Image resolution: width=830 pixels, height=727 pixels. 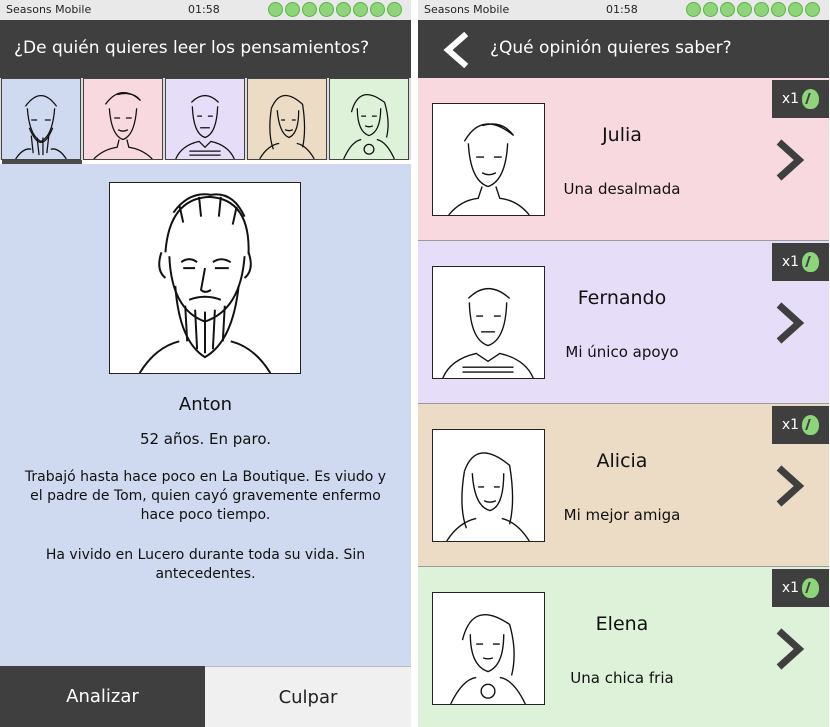 I want to click on analyze-button: Analizar, so click(x=102, y=696).